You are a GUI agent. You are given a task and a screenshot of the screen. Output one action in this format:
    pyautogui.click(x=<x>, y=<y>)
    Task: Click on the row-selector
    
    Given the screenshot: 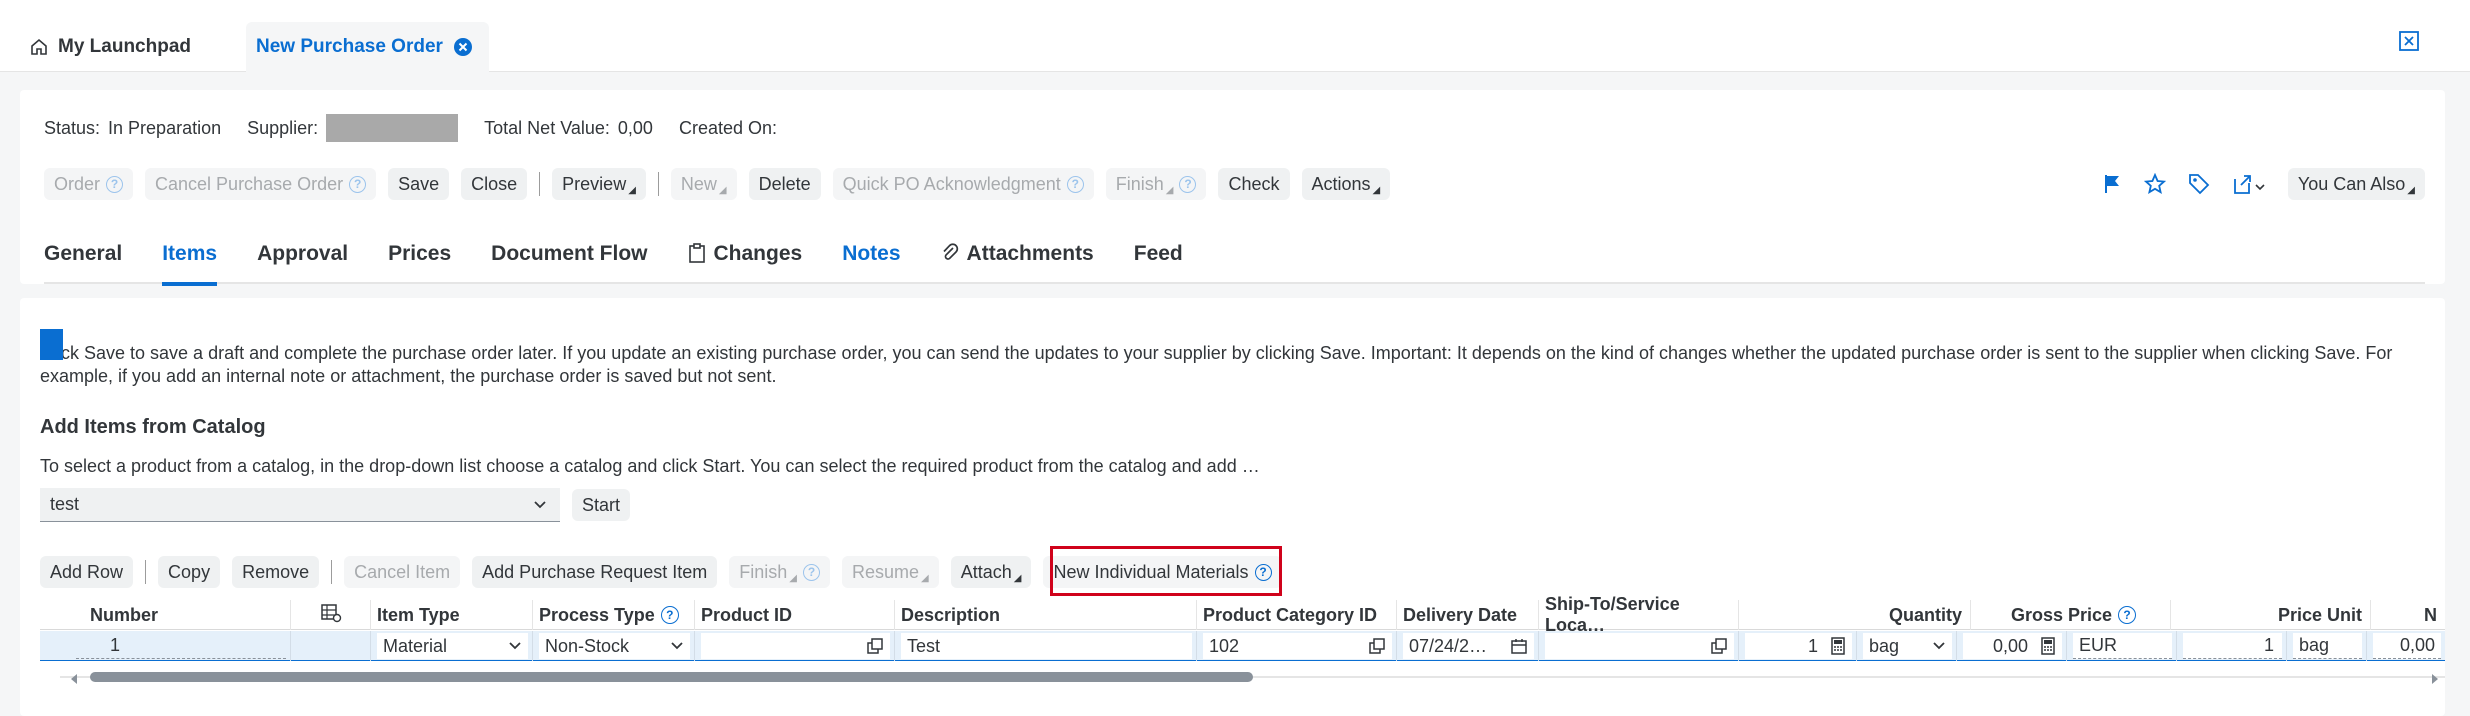 What is the action you would take?
    pyautogui.click(x=51, y=344)
    